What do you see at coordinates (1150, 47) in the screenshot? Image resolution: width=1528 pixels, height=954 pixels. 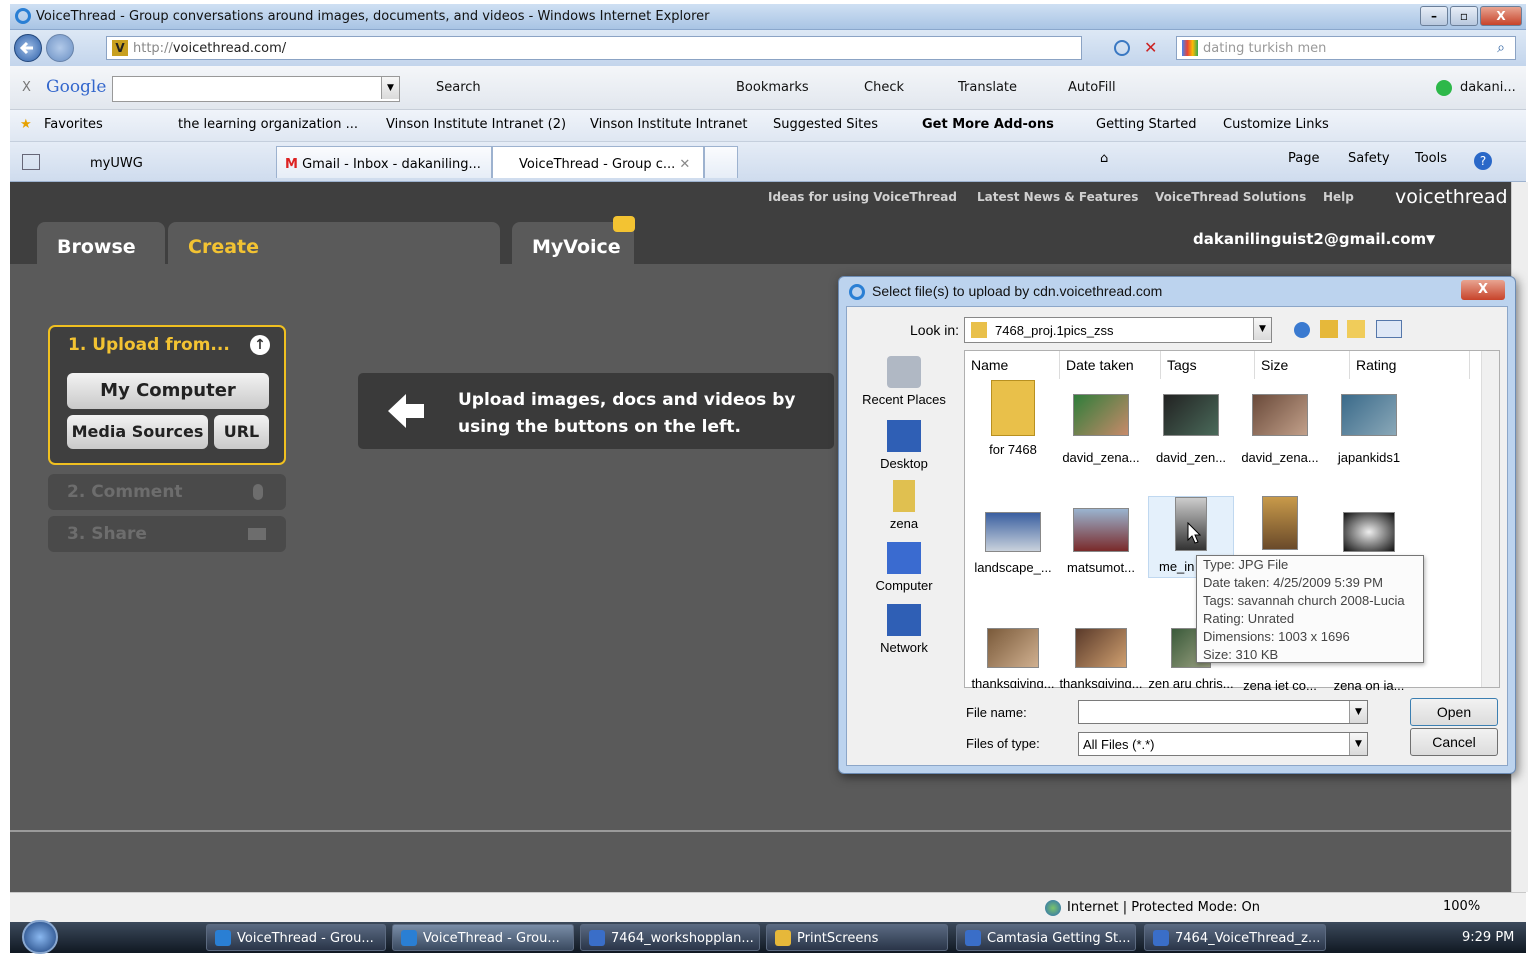 I see `stop-icon: ✕` at bounding box center [1150, 47].